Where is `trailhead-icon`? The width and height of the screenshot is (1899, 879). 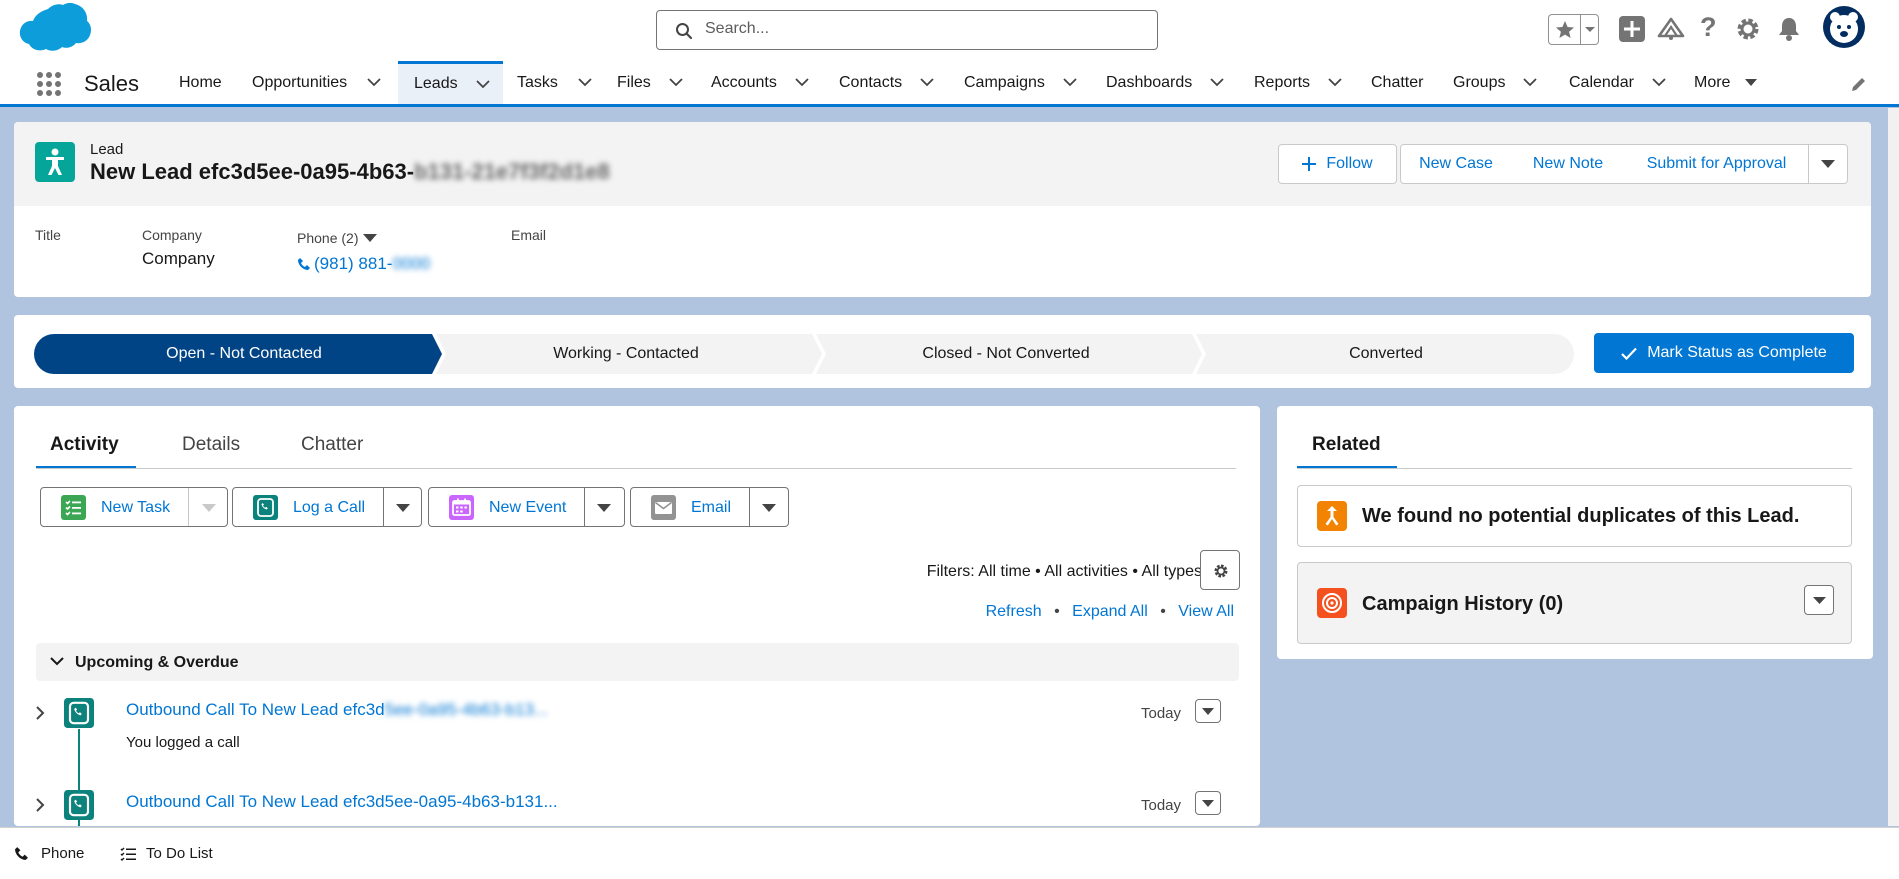
trailhead-icon is located at coordinates (1671, 29).